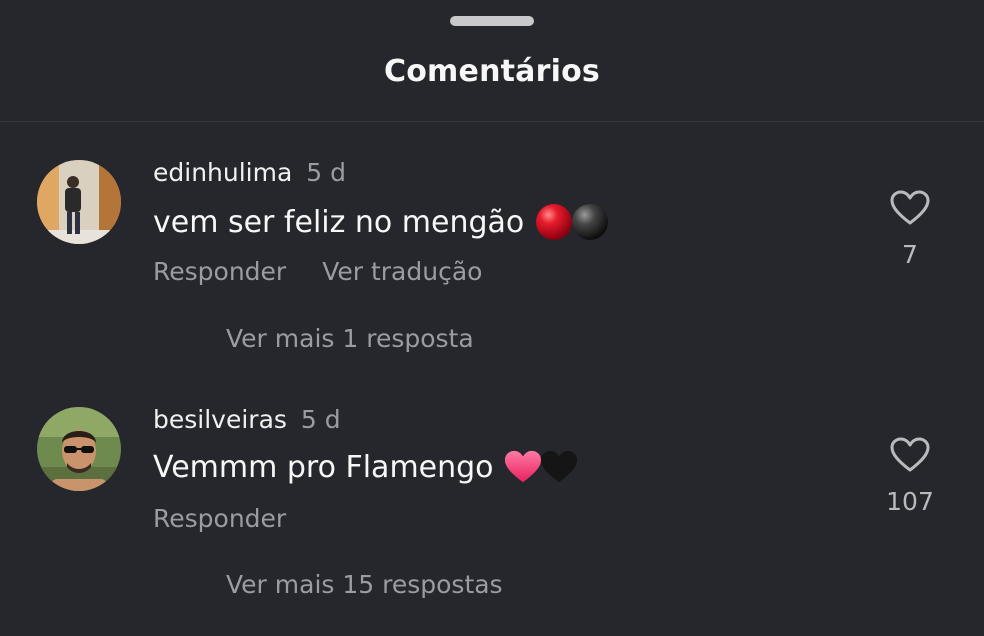 This screenshot has width=984, height=636. What do you see at coordinates (492, 121) in the screenshot?
I see `header-divider` at bounding box center [492, 121].